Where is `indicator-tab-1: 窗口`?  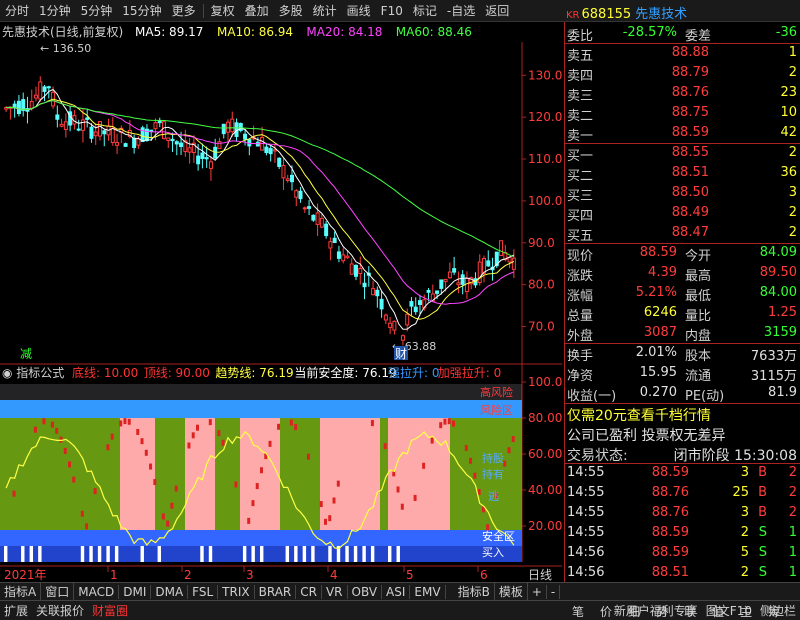 indicator-tab-1: 窗口 is located at coordinates (58, 591).